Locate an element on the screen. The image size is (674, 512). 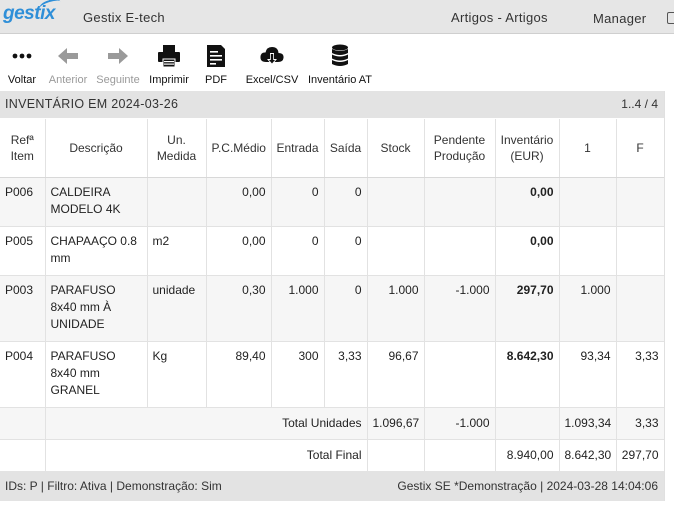
total-units-pendente: -1.000 is located at coordinates (460, 423).